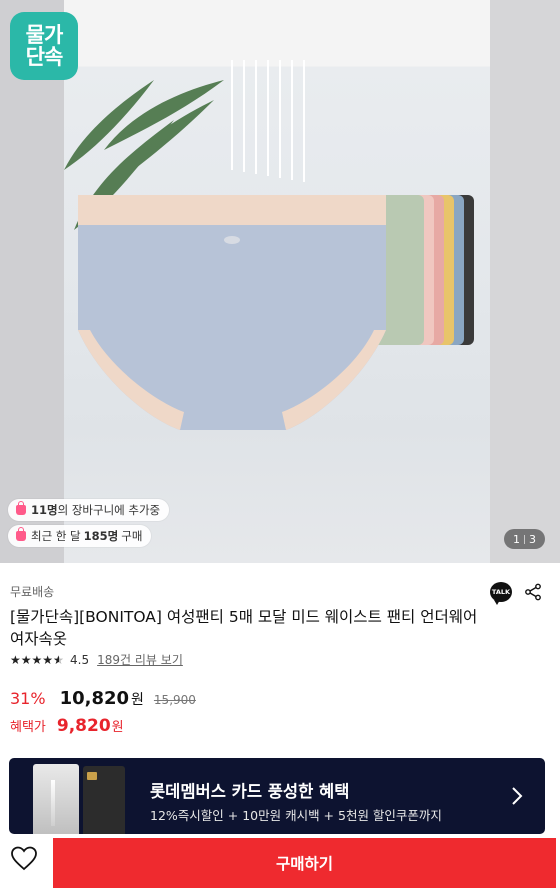 This screenshot has height=892, width=560. What do you see at coordinates (132, 536) in the screenshot?
I see `purchase-suffix: 구매` at bounding box center [132, 536].